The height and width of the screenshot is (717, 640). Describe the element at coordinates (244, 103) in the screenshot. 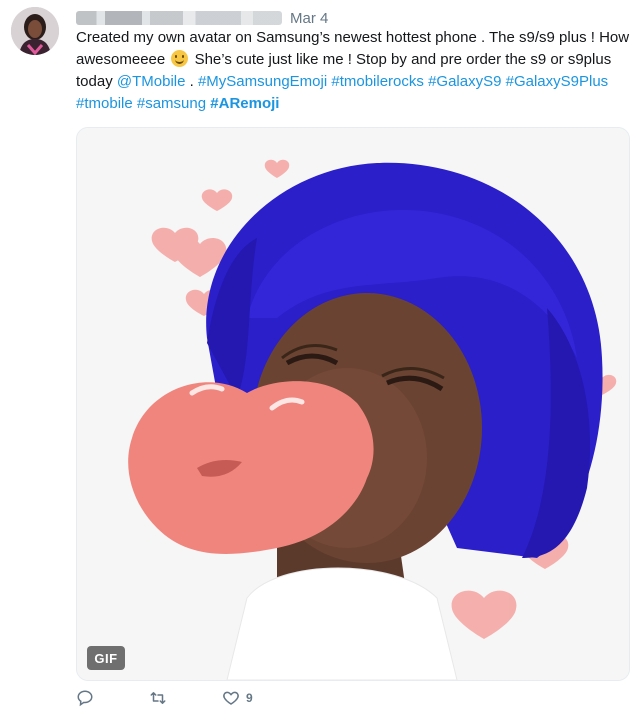

I see `hashtag-aremoji: #ARemoji` at that location.